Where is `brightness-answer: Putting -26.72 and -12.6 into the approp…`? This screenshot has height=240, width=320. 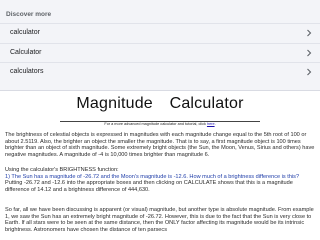 brightness-answer: Putting -26.72 and -12.6 into the approp… is located at coordinates (149, 186).